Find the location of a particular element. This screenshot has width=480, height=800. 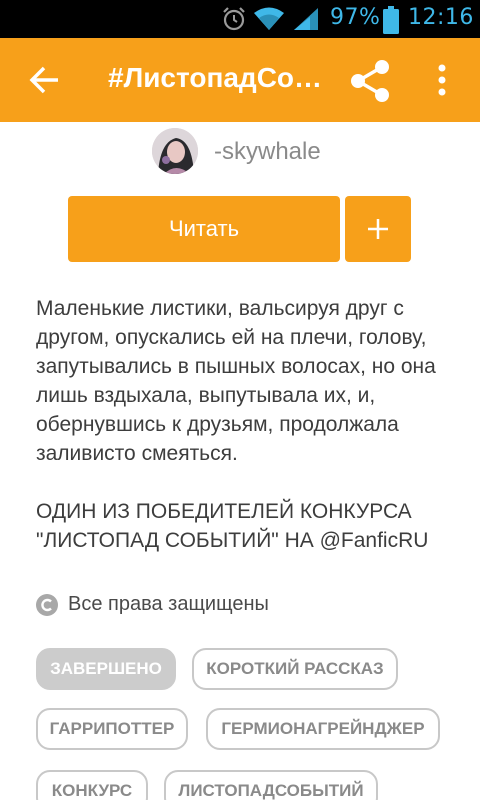

rights-text: Все права защищены is located at coordinates (168, 604).